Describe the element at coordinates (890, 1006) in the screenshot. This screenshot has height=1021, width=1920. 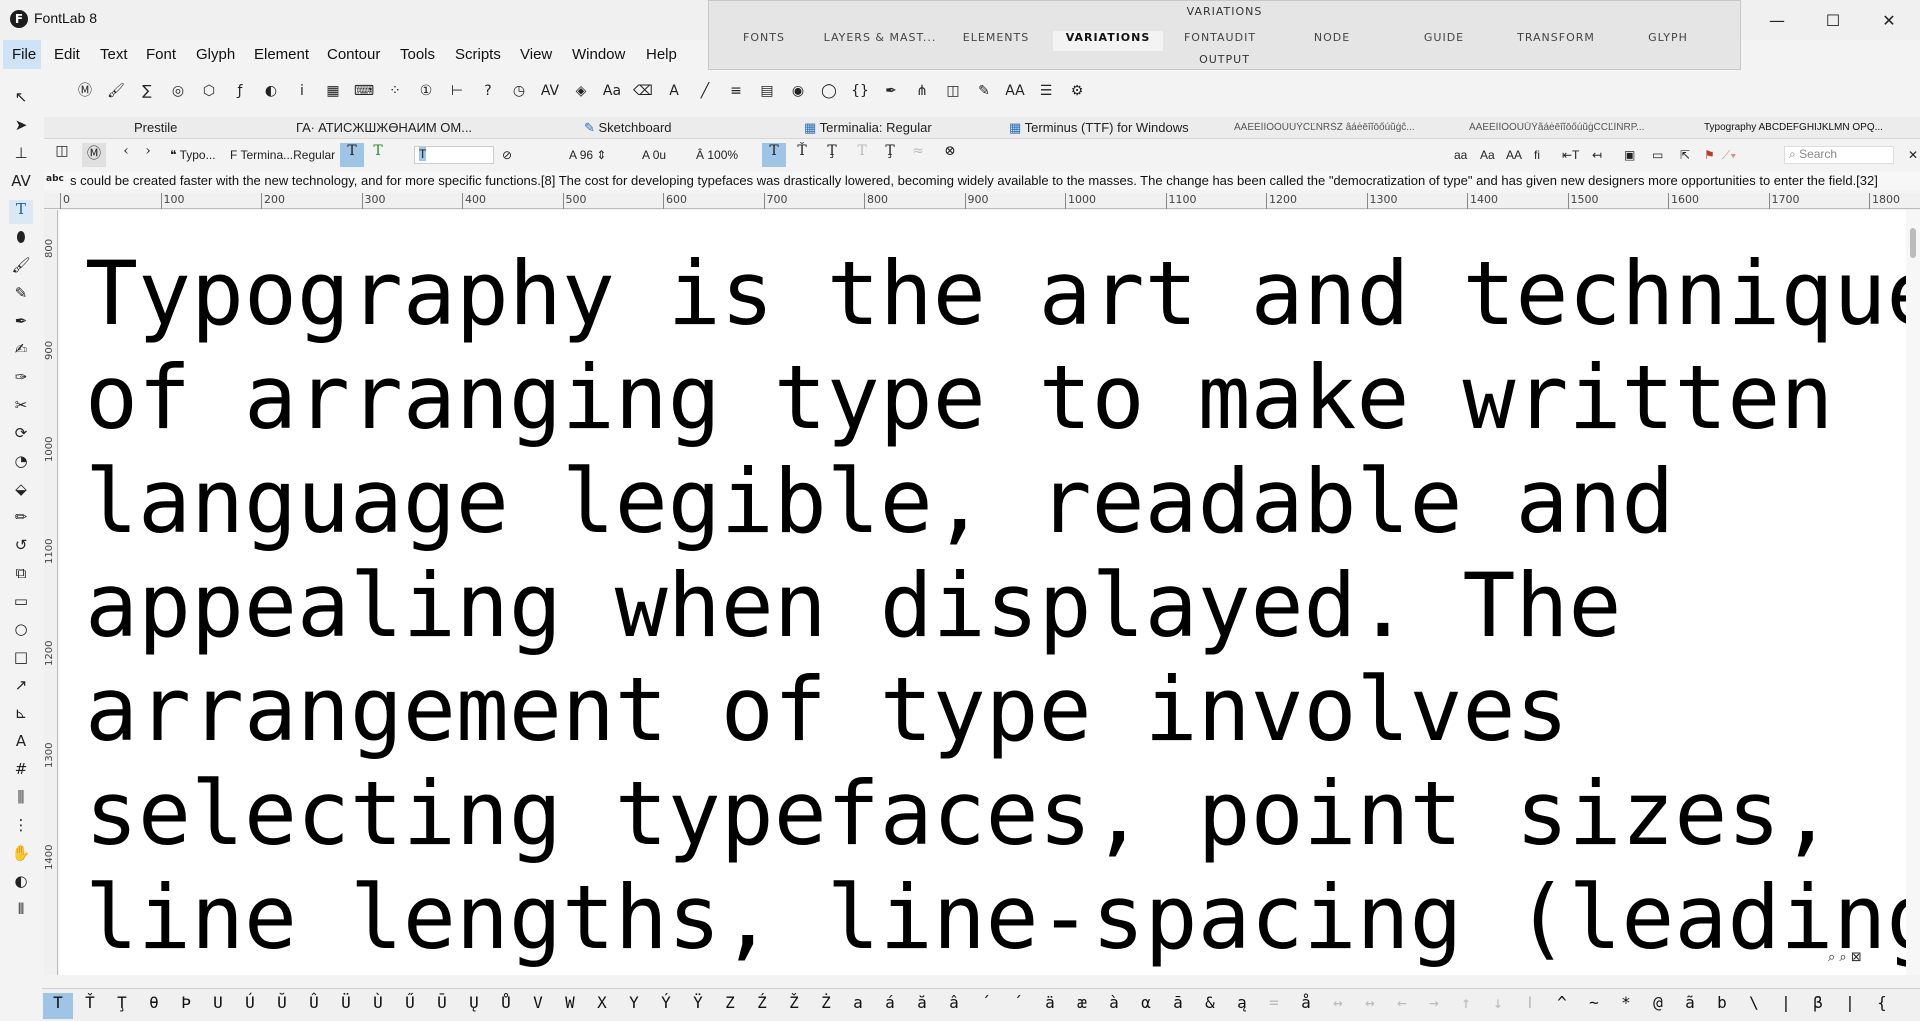
I see `glyph-cell: á` at that location.